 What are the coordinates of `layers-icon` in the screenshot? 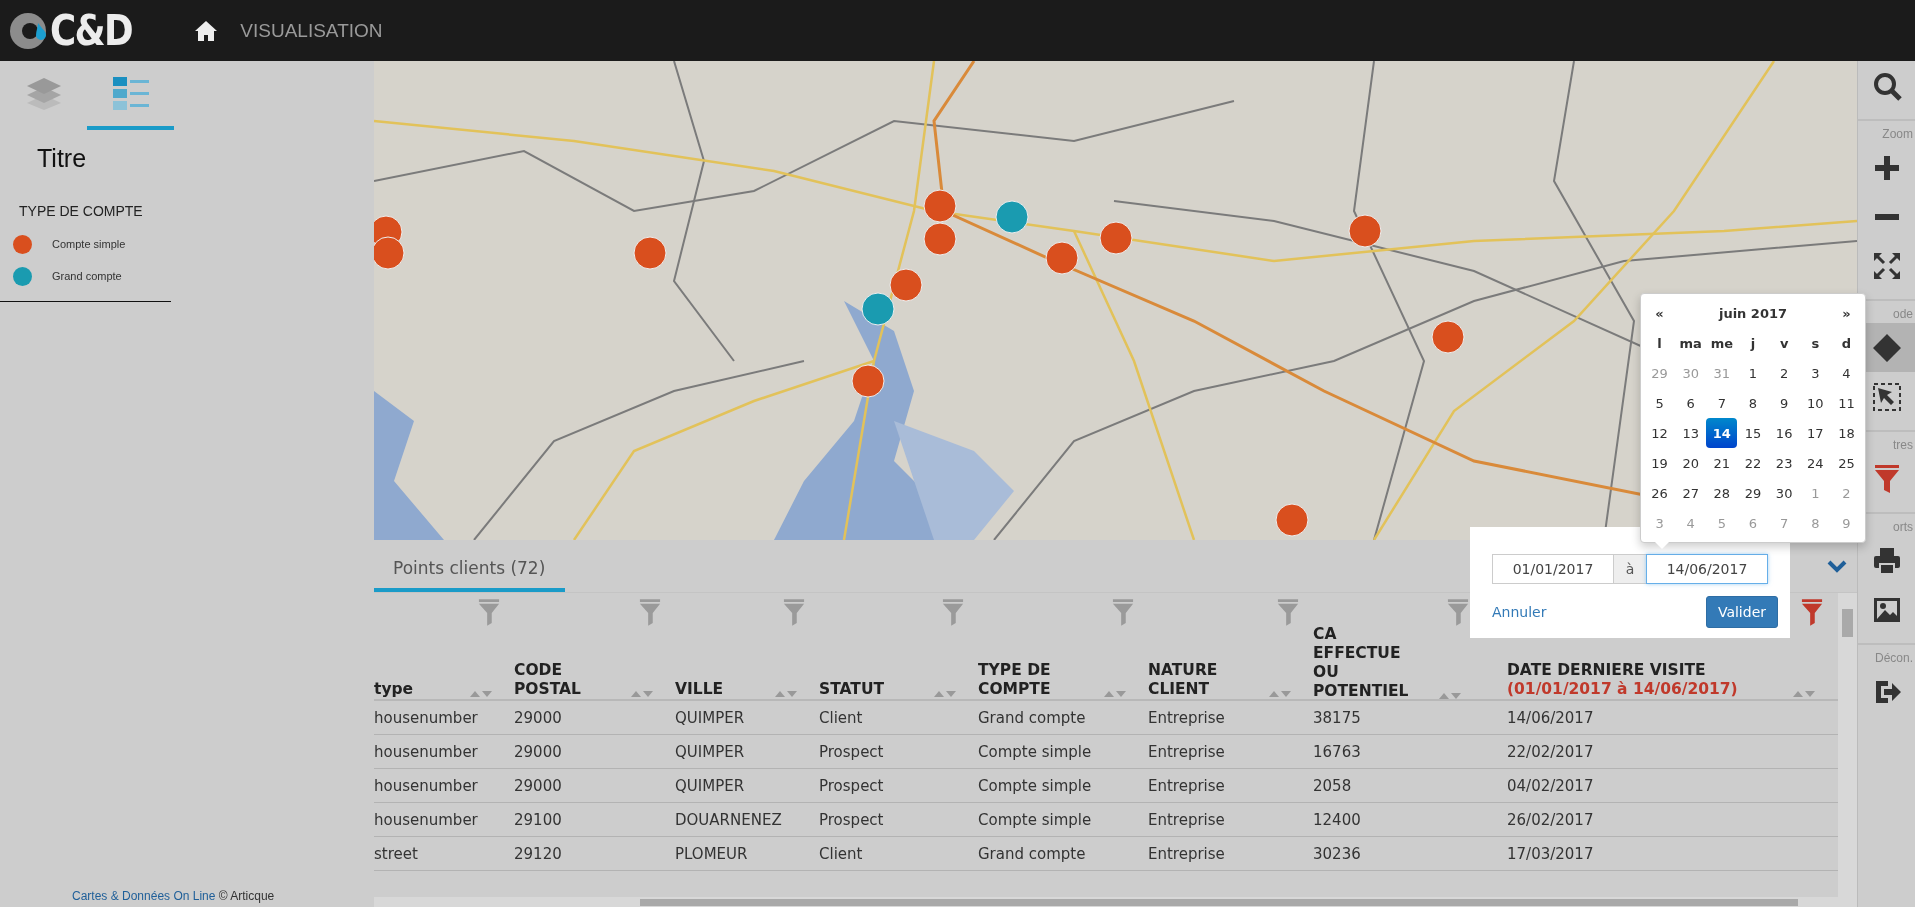 It's located at (43, 93).